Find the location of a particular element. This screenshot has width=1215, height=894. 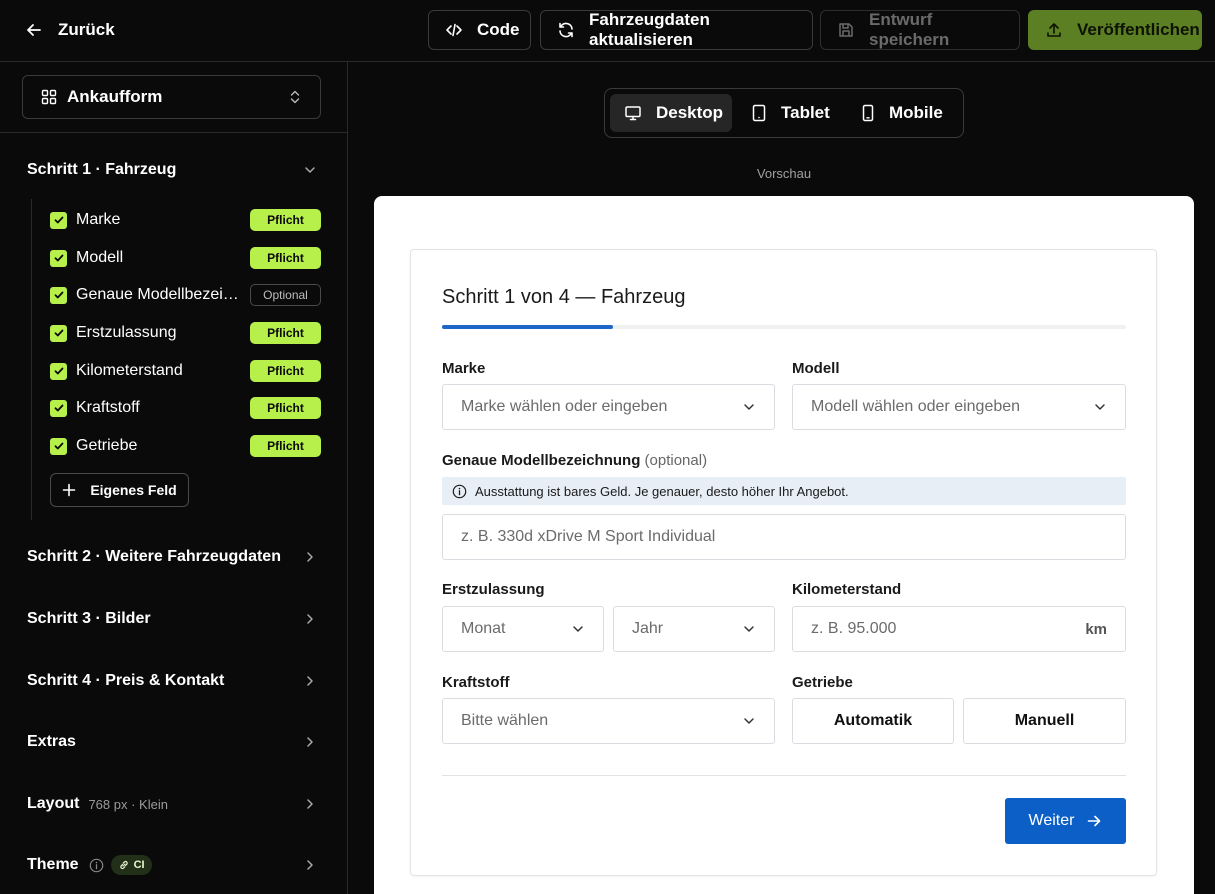

tablet-label: Tablet is located at coordinates (805, 112).